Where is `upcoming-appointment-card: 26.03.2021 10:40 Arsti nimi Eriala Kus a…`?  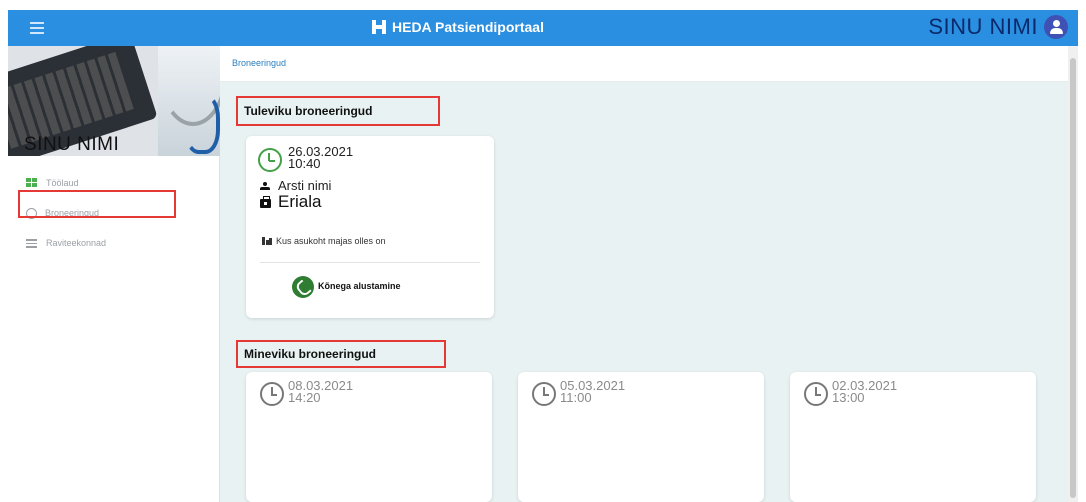
upcoming-appointment-card: 26.03.2021 10:40 Arsti nimi Eriala Kus a… is located at coordinates (370, 227).